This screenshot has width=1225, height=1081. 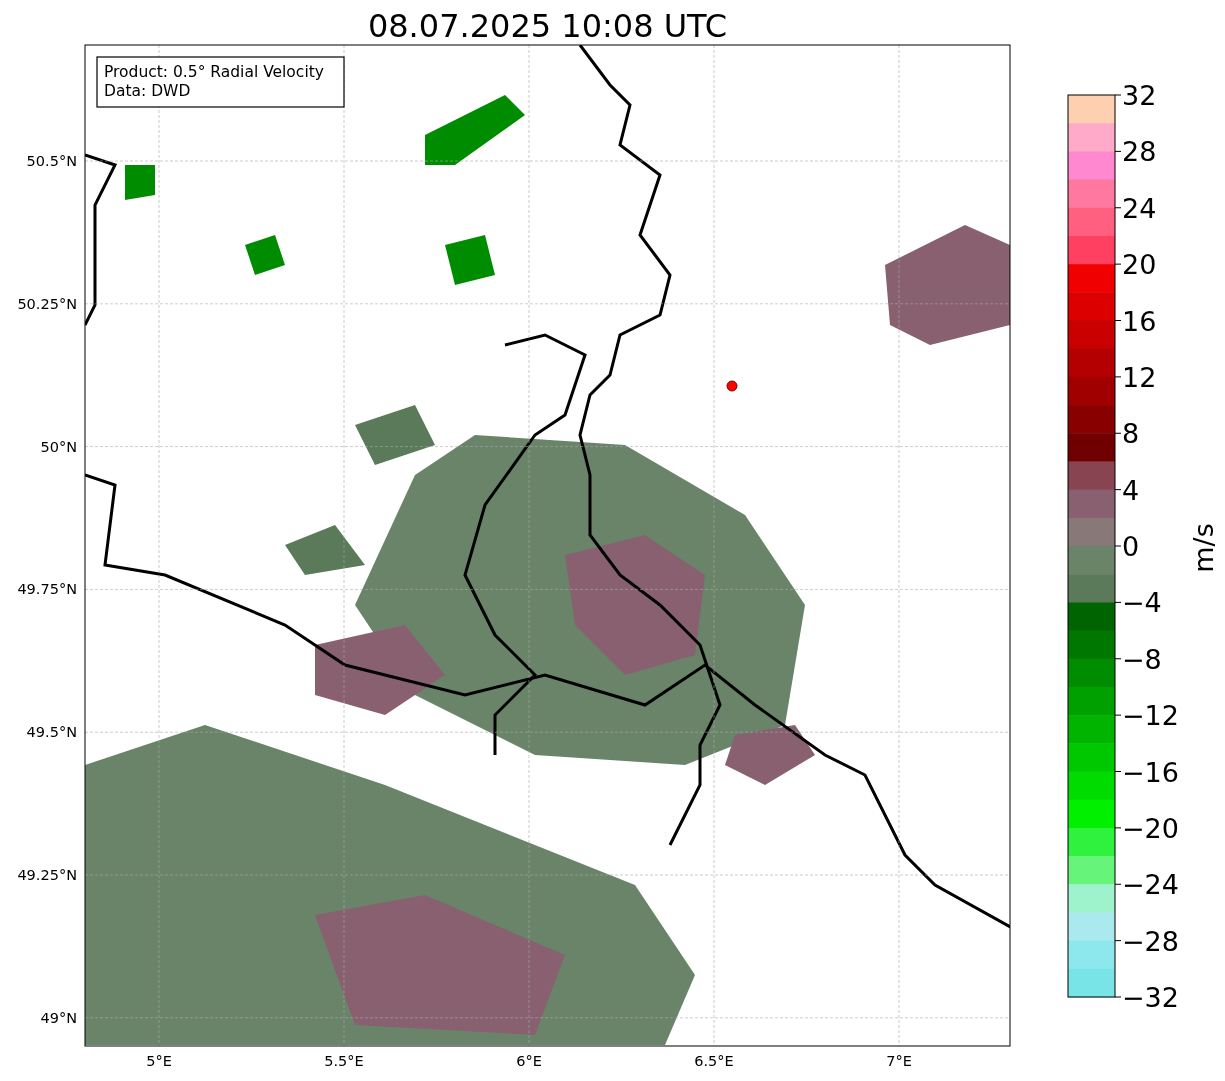 I want to click on longitude-label: 6.5°E, so click(x=714, y=1061).